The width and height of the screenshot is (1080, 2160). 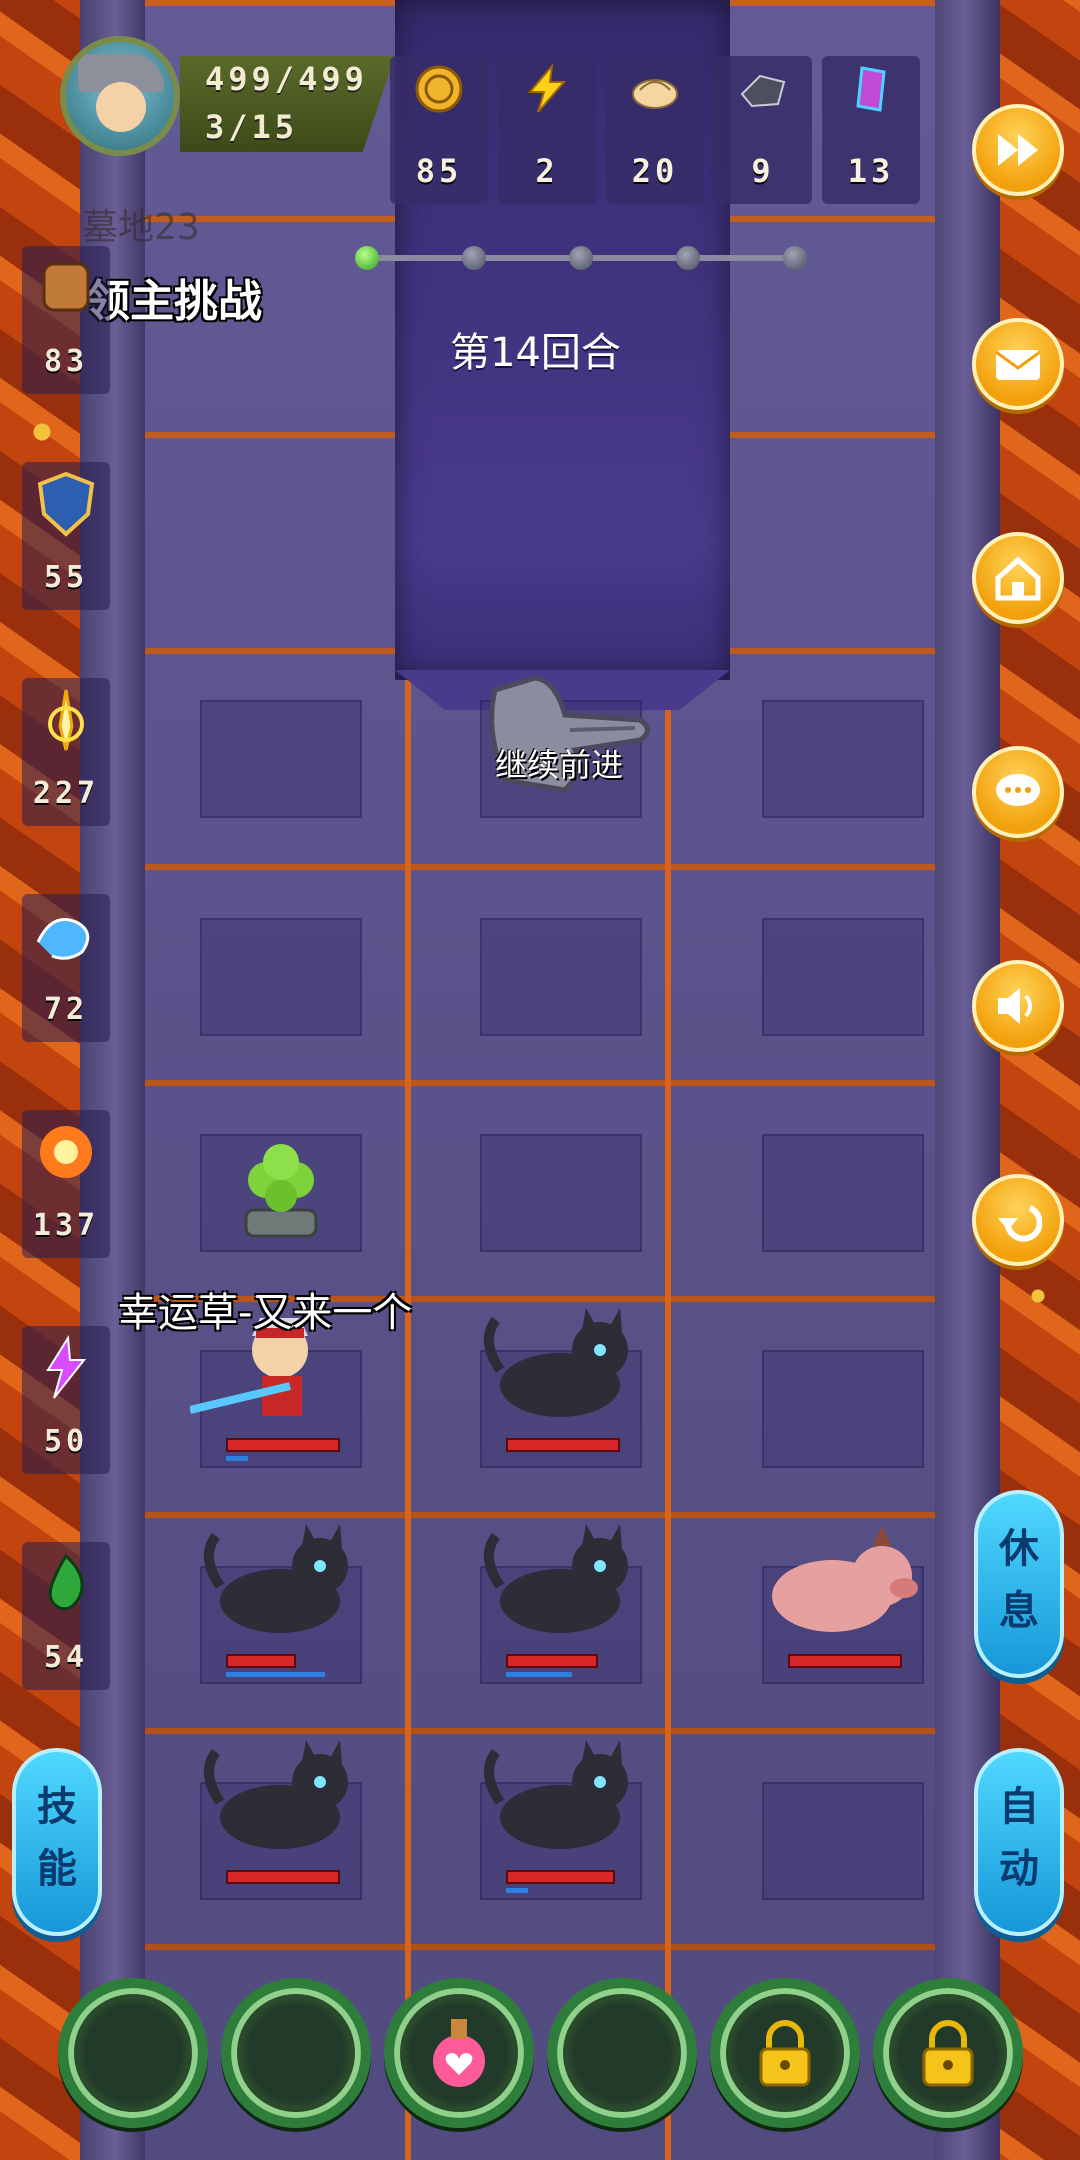 I want to click on resource-lightning: 2, so click(x=547, y=130).